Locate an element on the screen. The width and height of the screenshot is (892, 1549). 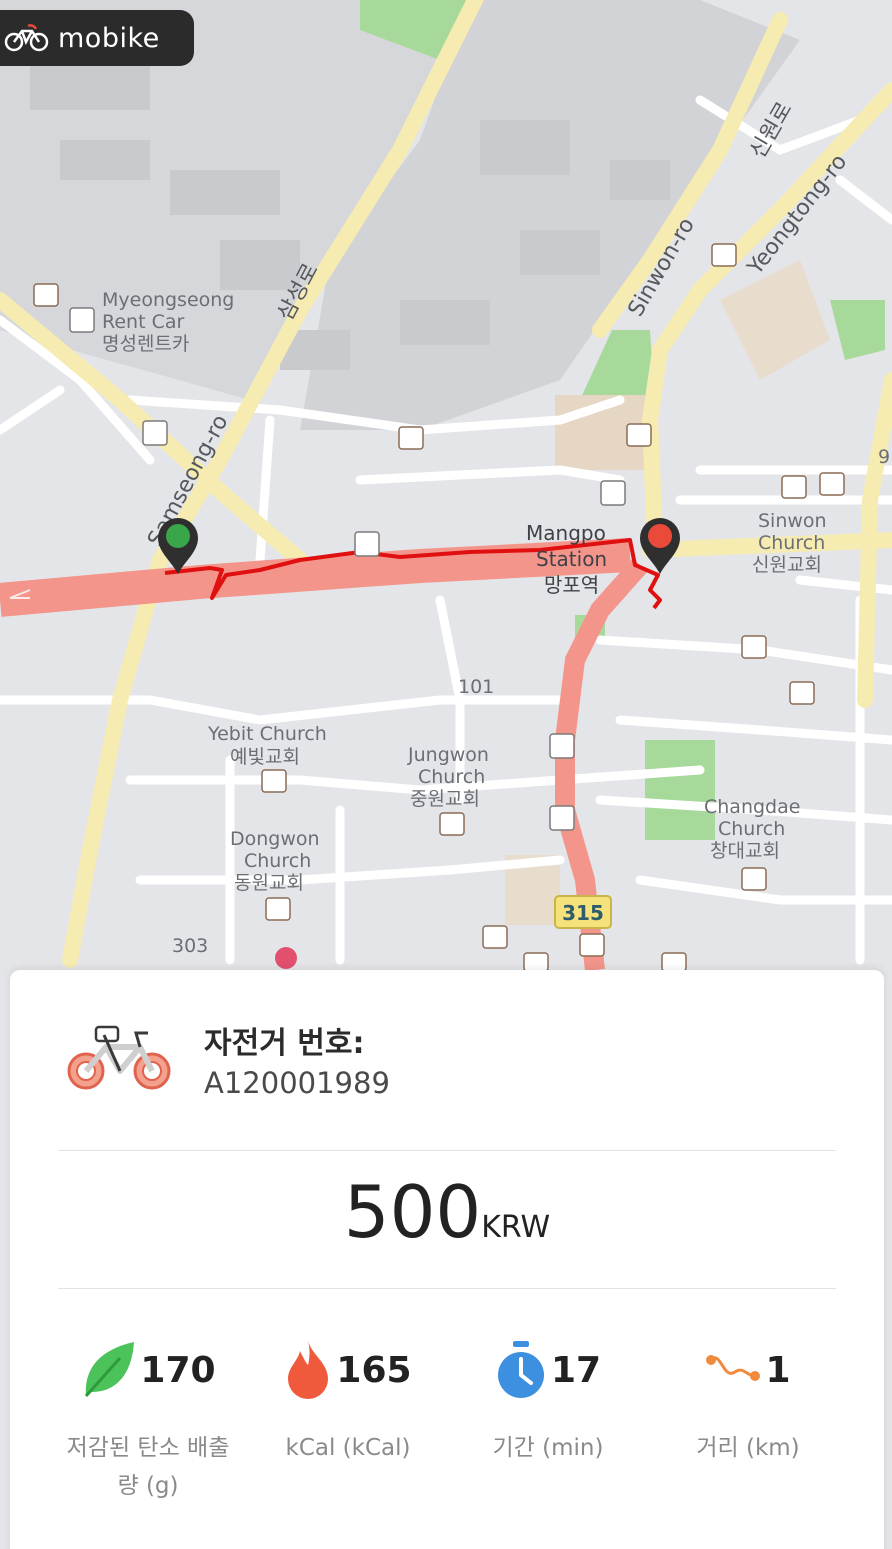
mangpo-station-ko: 망포역 is located at coordinates (571, 585).